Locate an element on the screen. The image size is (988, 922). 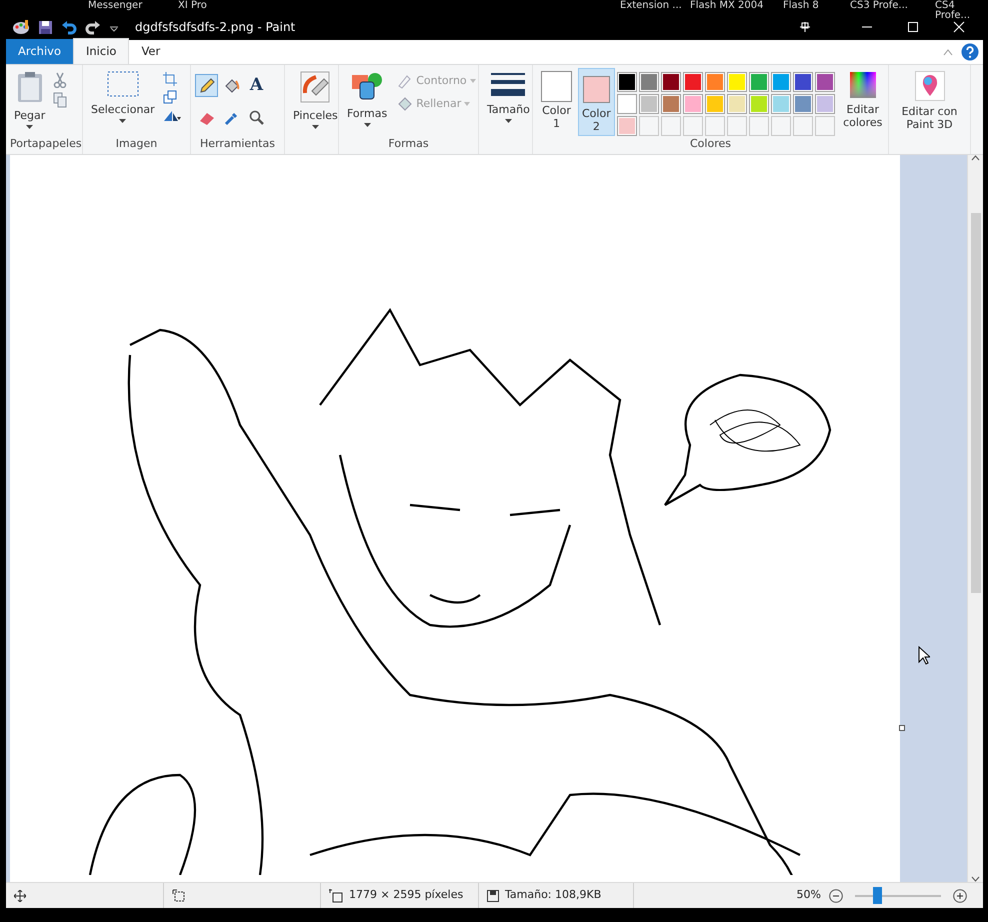
pencil-tool is located at coordinates (206, 85).